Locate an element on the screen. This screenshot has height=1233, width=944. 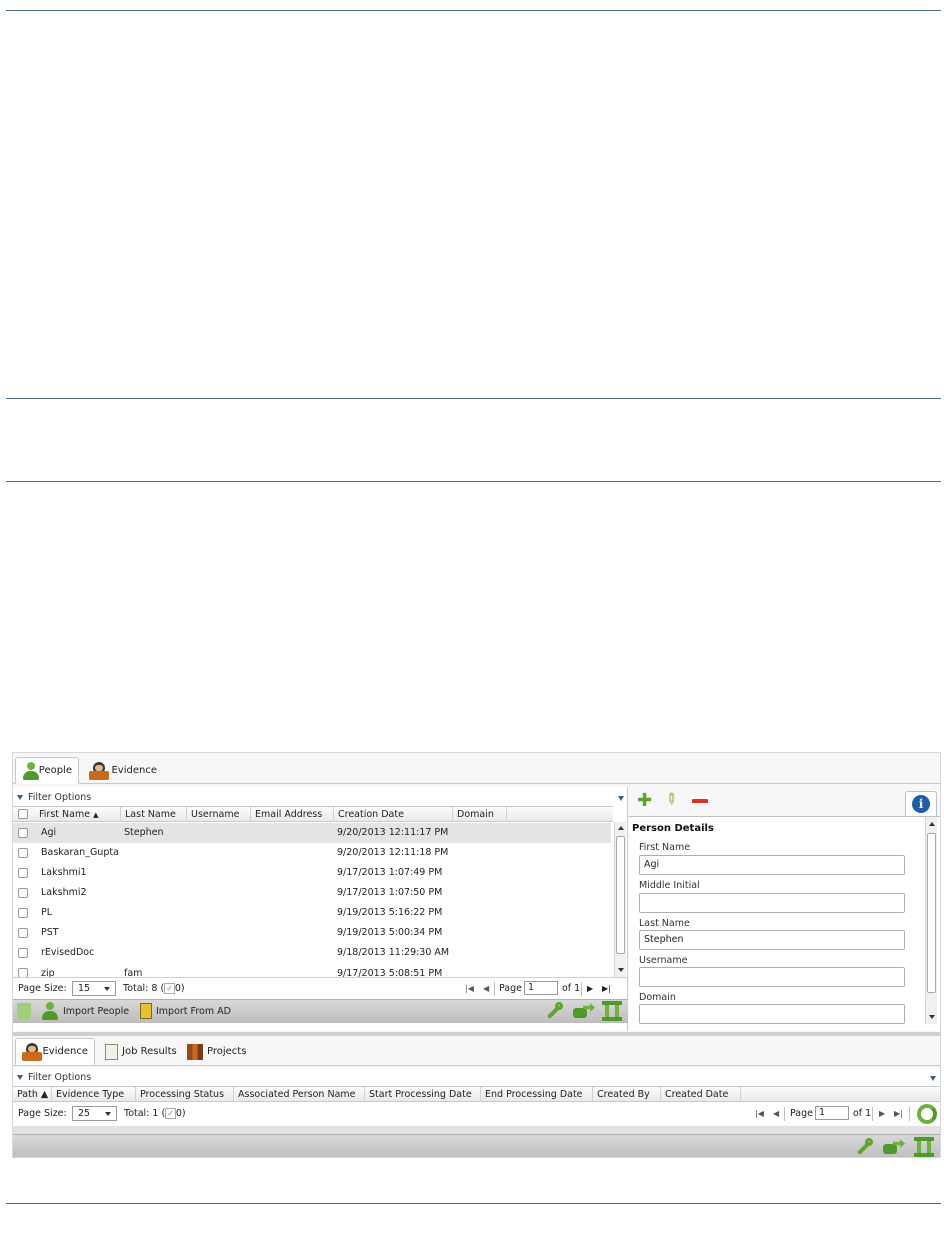
cell-creation-date: 9/17/2013 1:07:49 PM is located at coordinates (390, 872).